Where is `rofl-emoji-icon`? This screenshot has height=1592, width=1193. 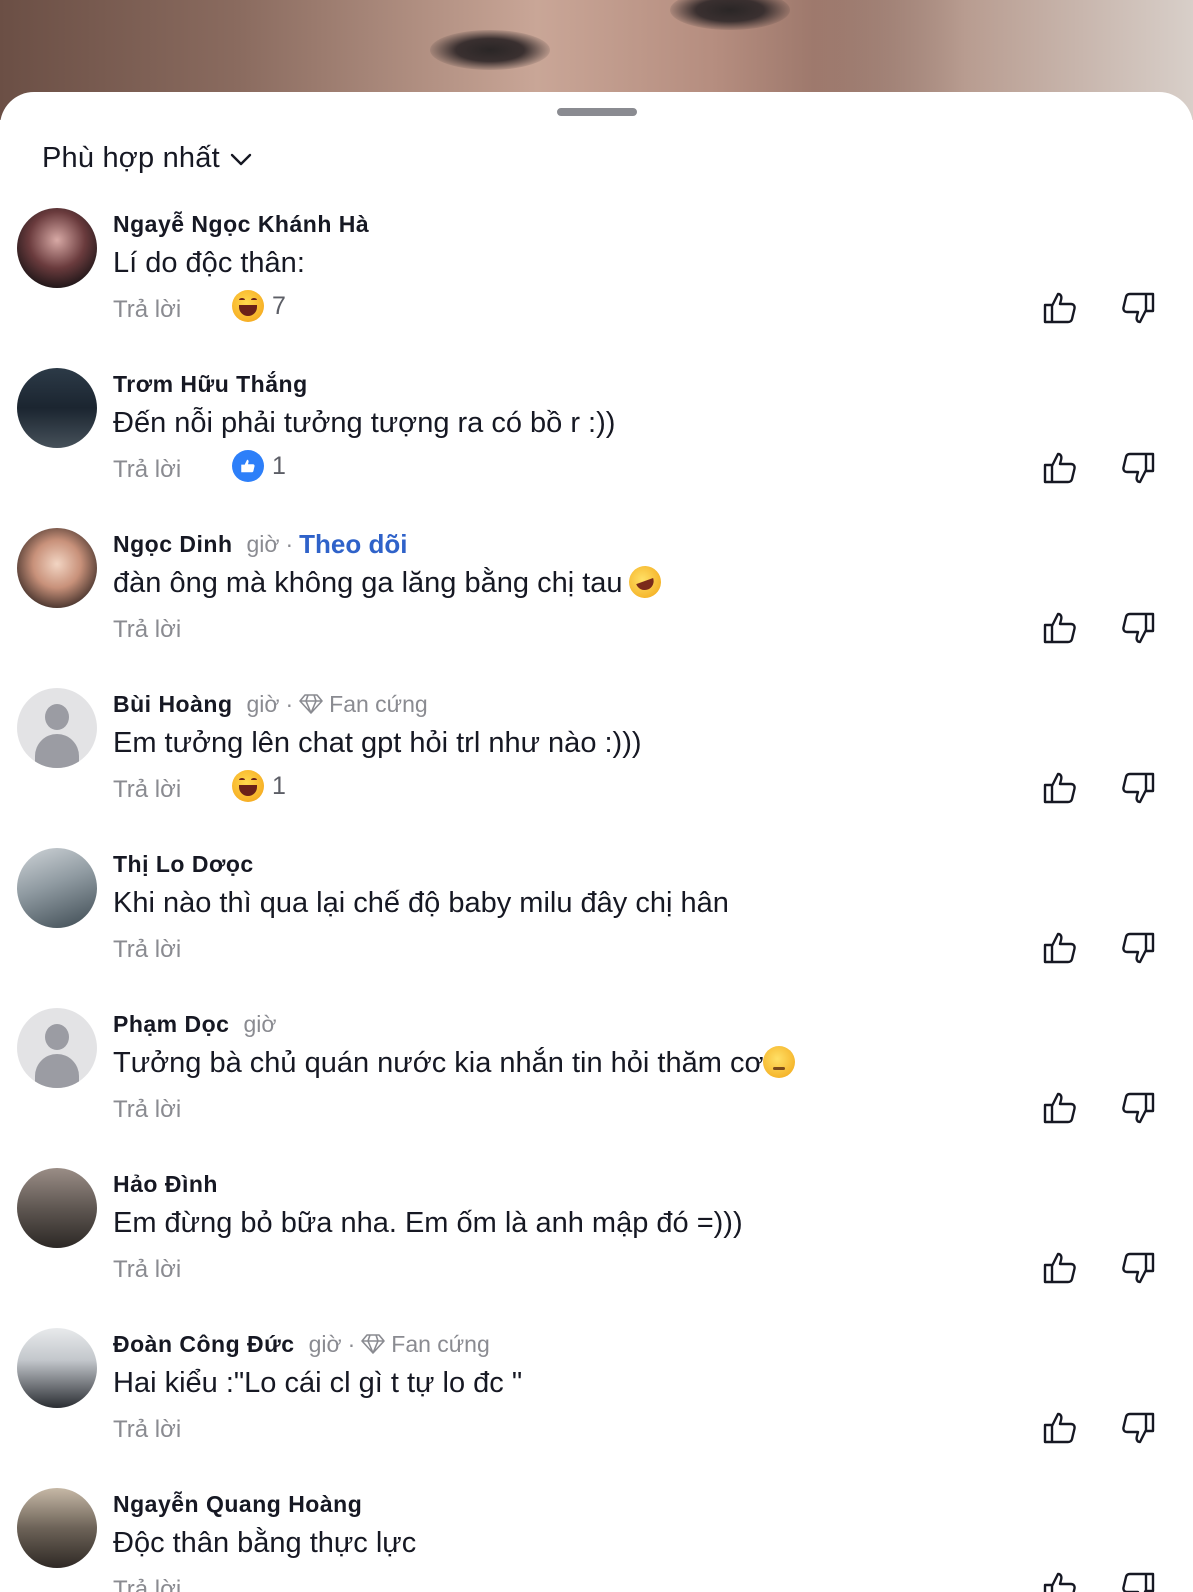
rofl-emoji-icon is located at coordinates (645, 582).